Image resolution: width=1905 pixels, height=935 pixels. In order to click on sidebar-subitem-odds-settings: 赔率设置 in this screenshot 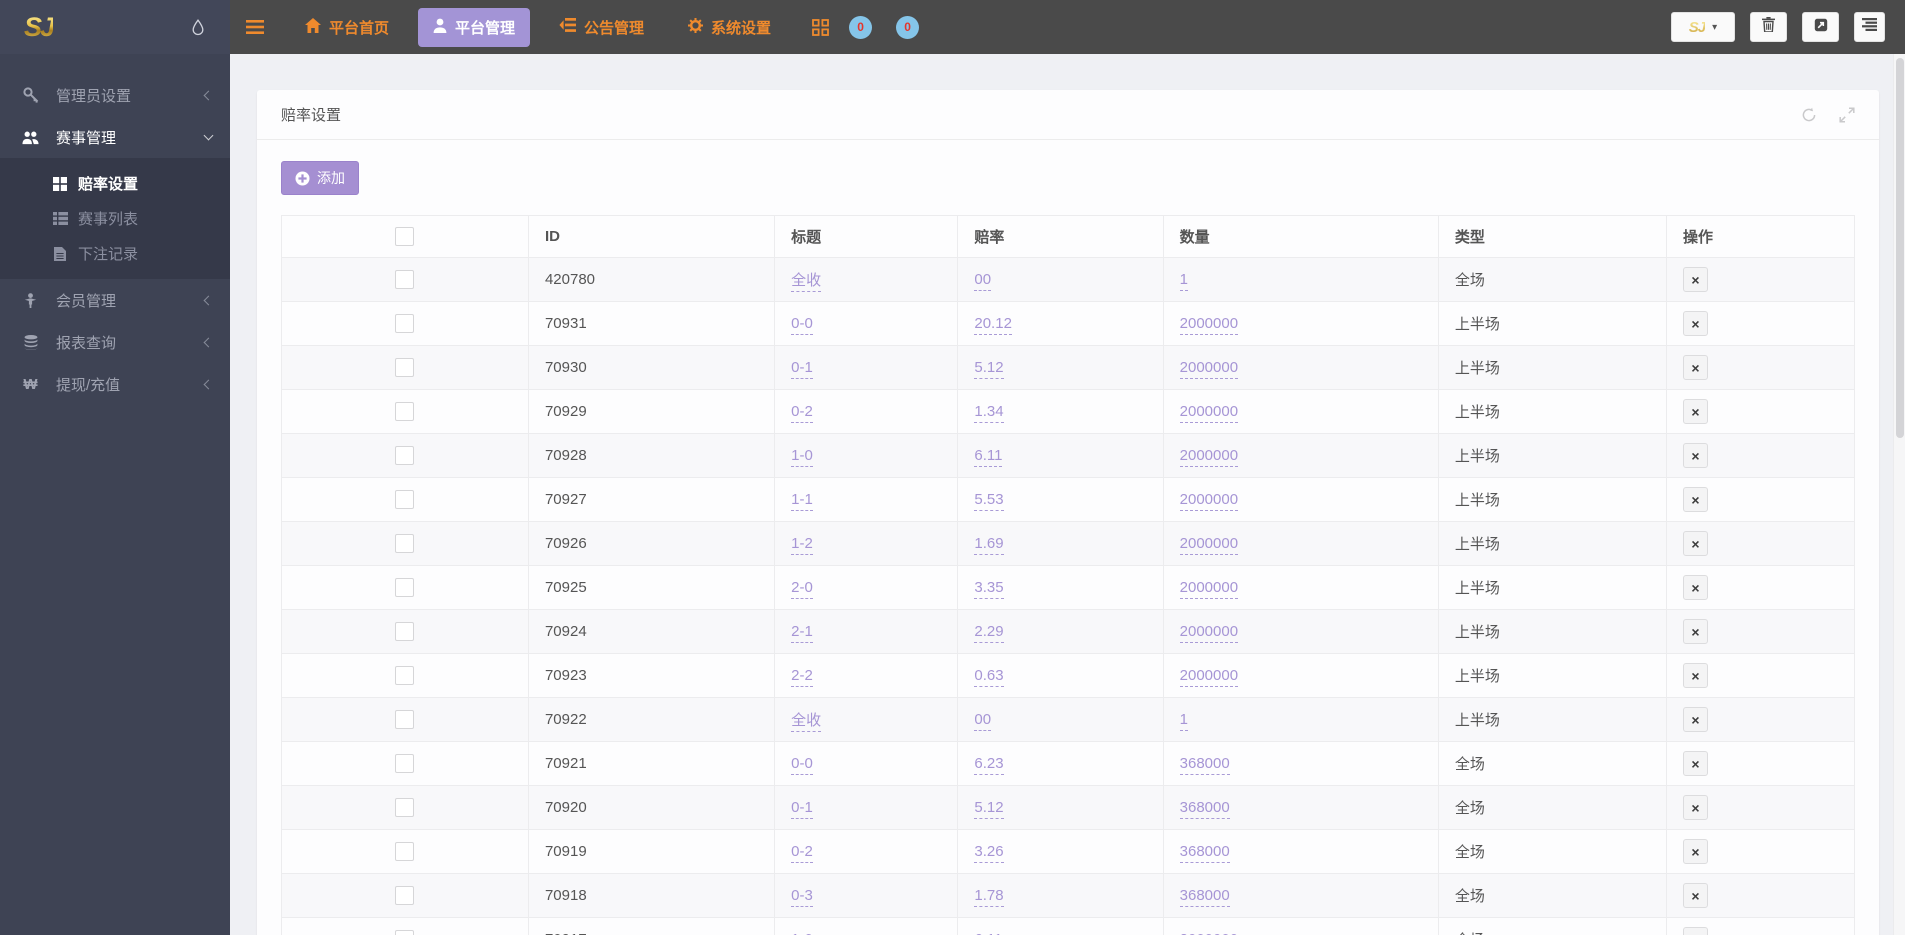, I will do `click(115, 183)`.